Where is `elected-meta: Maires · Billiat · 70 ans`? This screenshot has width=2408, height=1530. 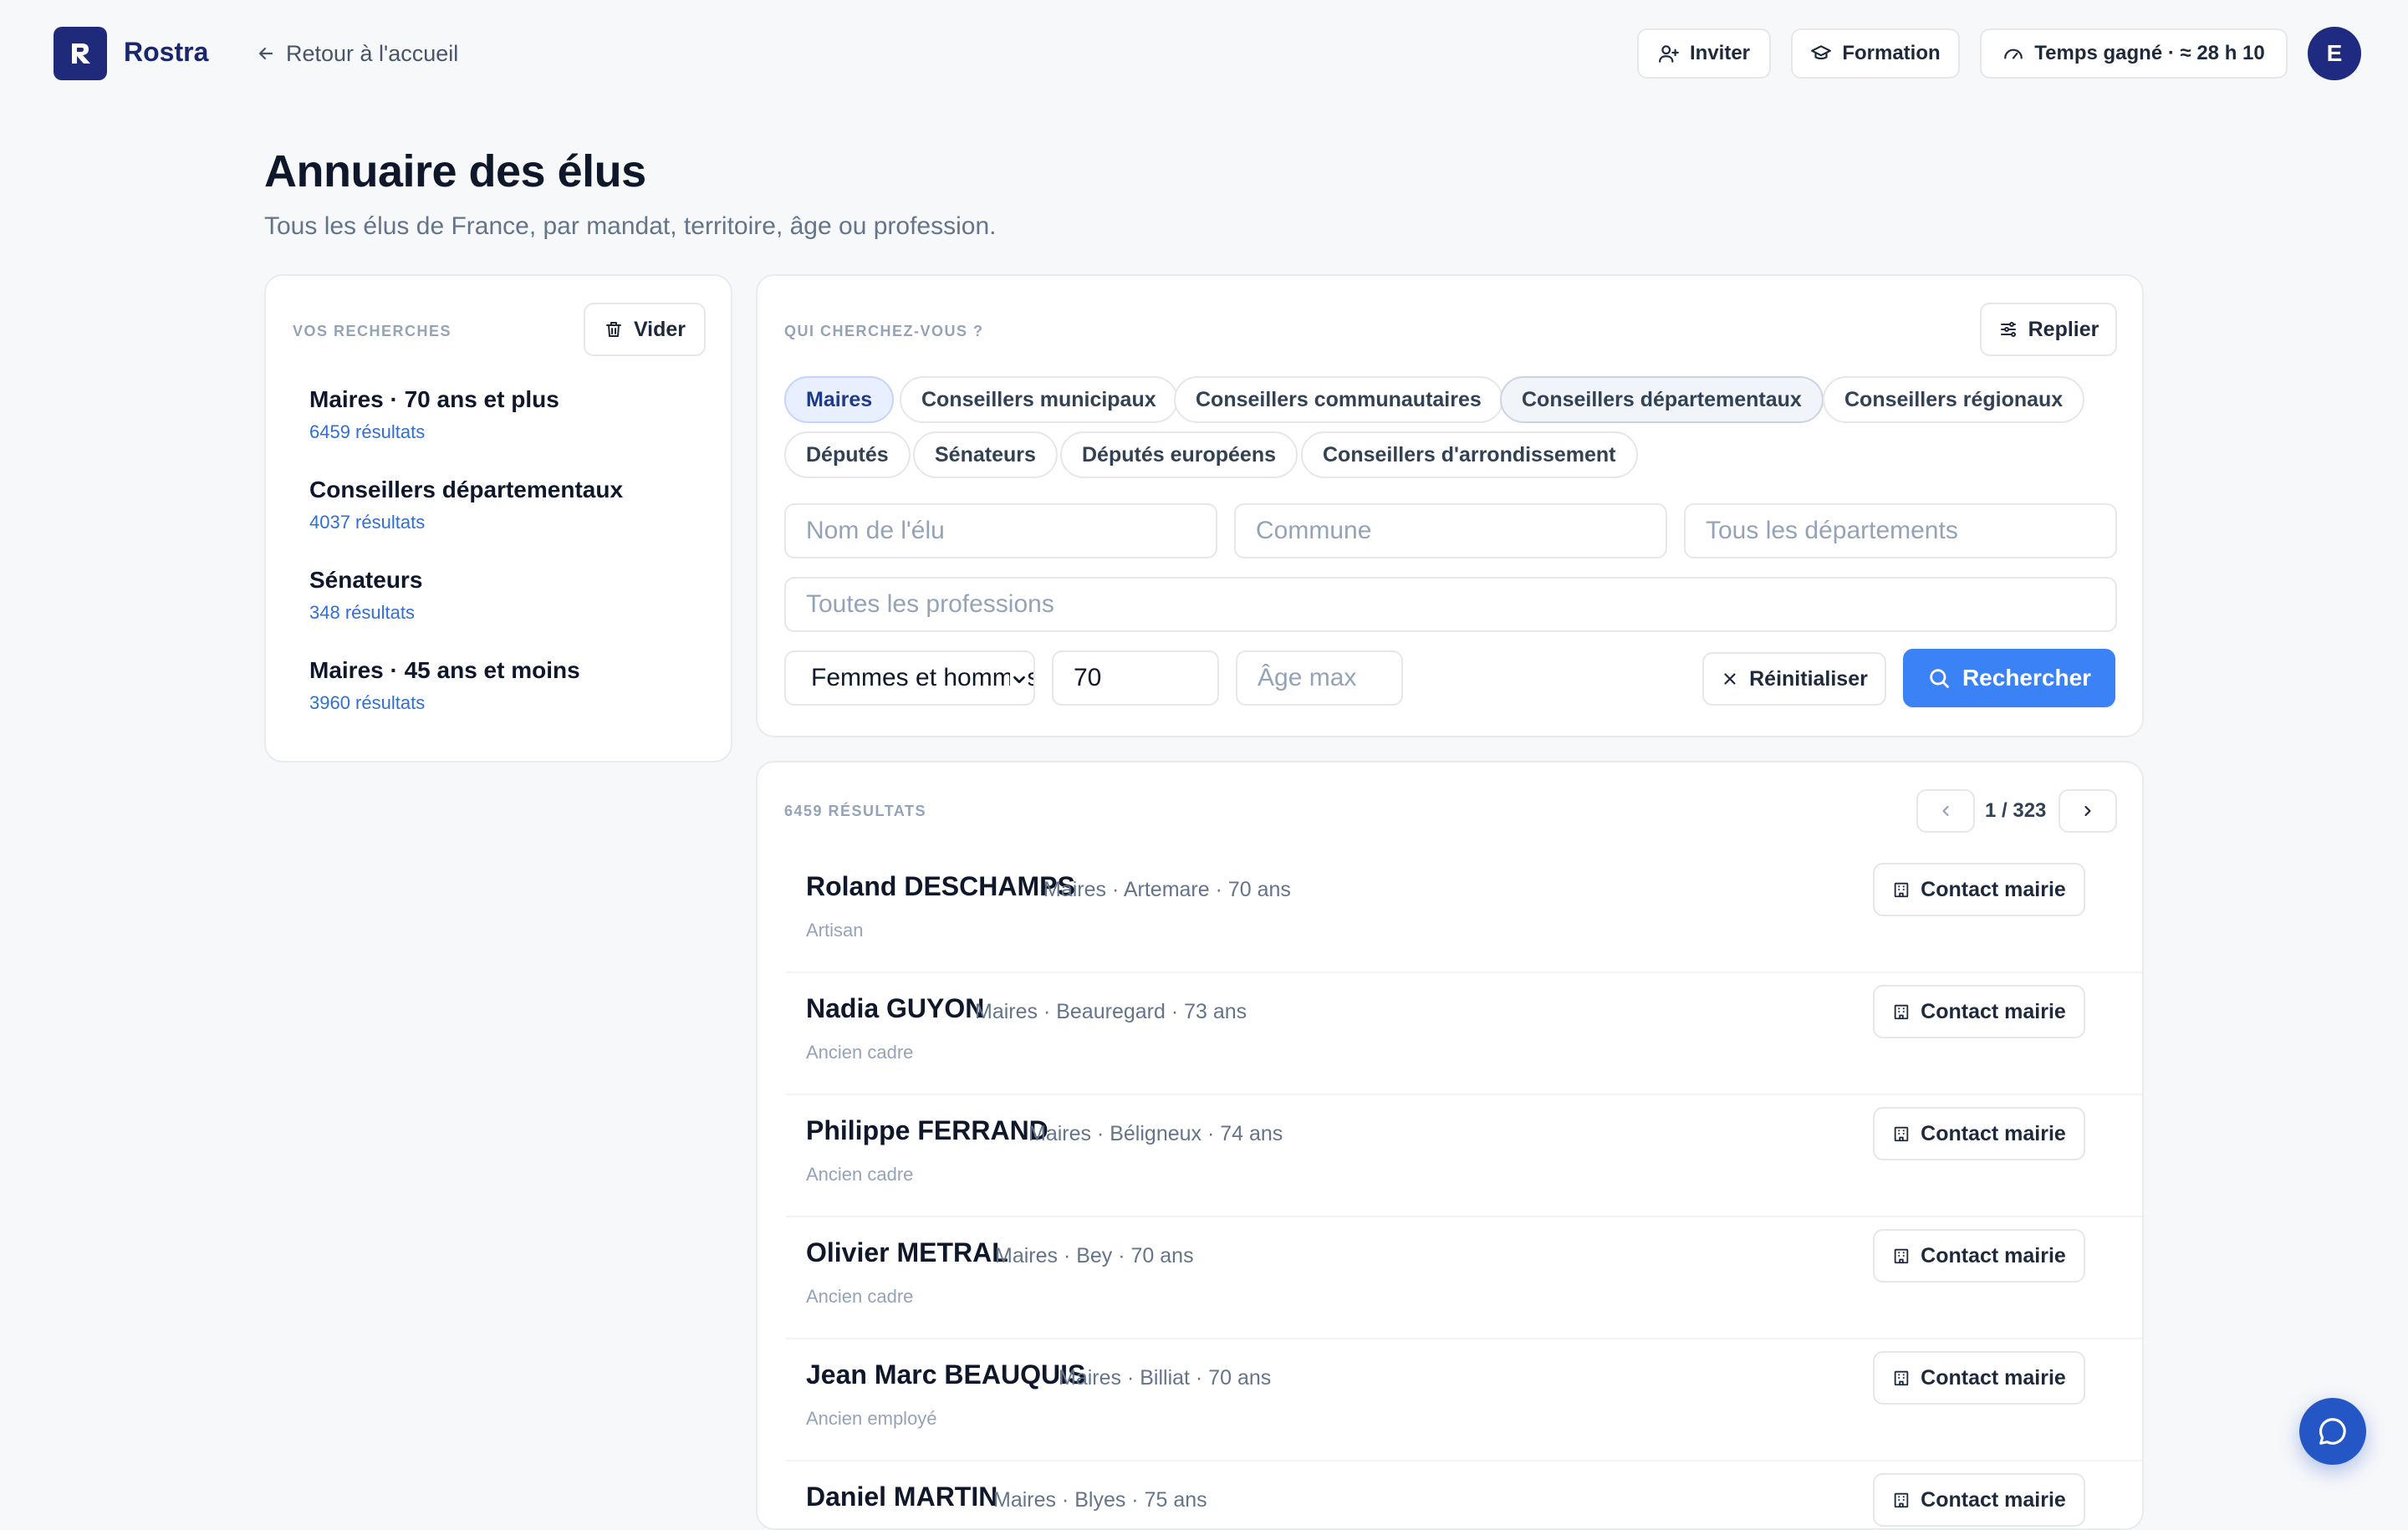
elected-meta: Maires · Billiat · 70 ans is located at coordinates (1165, 1378).